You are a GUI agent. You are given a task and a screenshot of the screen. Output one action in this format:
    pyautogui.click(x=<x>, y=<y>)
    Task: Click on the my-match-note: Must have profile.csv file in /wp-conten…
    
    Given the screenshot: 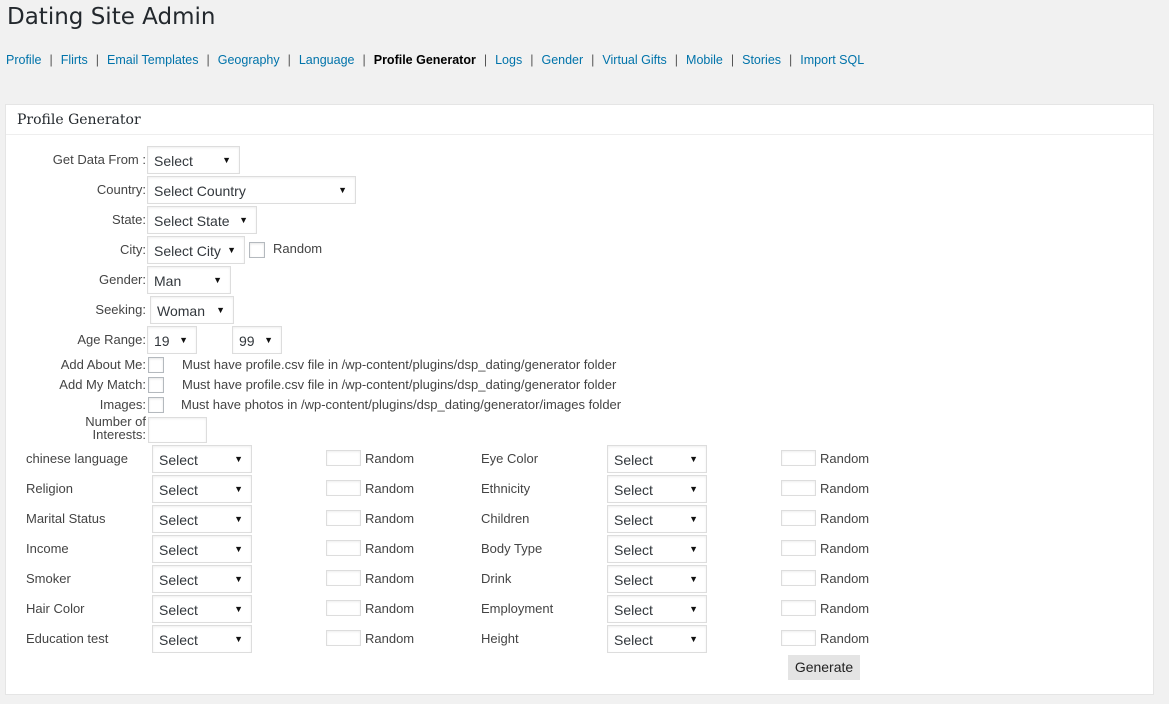 What is the action you would take?
    pyautogui.click(x=399, y=384)
    